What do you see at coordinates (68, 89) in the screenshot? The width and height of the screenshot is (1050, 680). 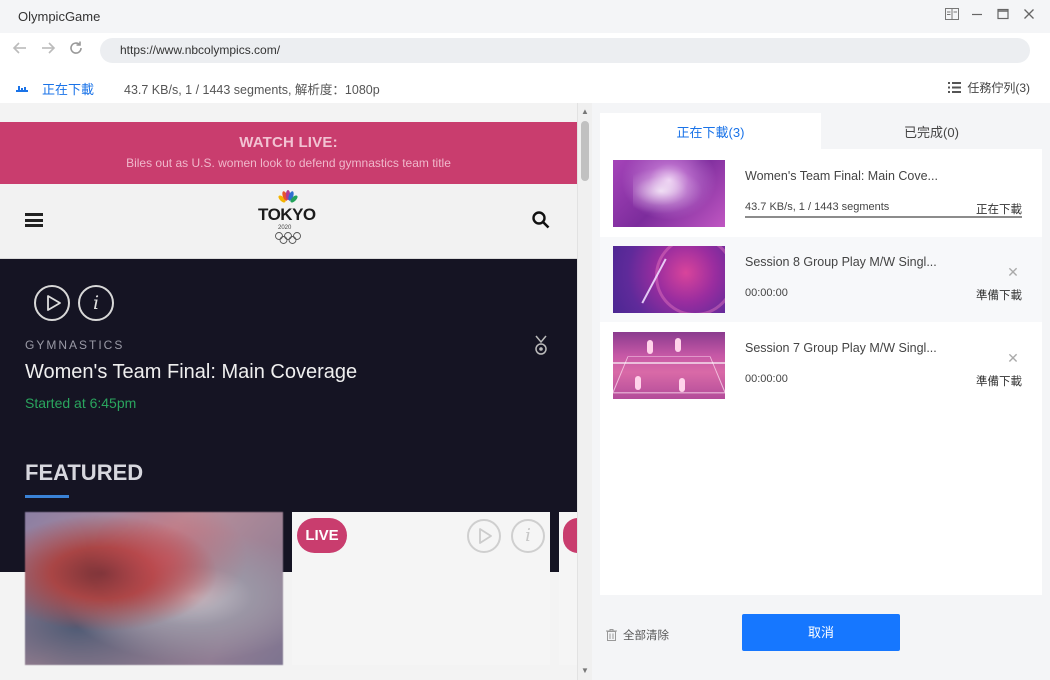 I see `download-status-label: 正在下載` at bounding box center [68, 89].